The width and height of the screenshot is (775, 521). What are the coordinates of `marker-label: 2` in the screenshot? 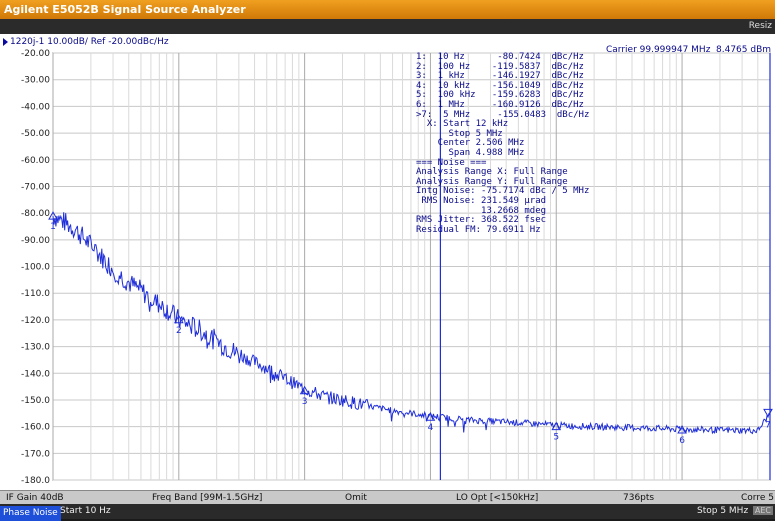 It's located at (179, 331).